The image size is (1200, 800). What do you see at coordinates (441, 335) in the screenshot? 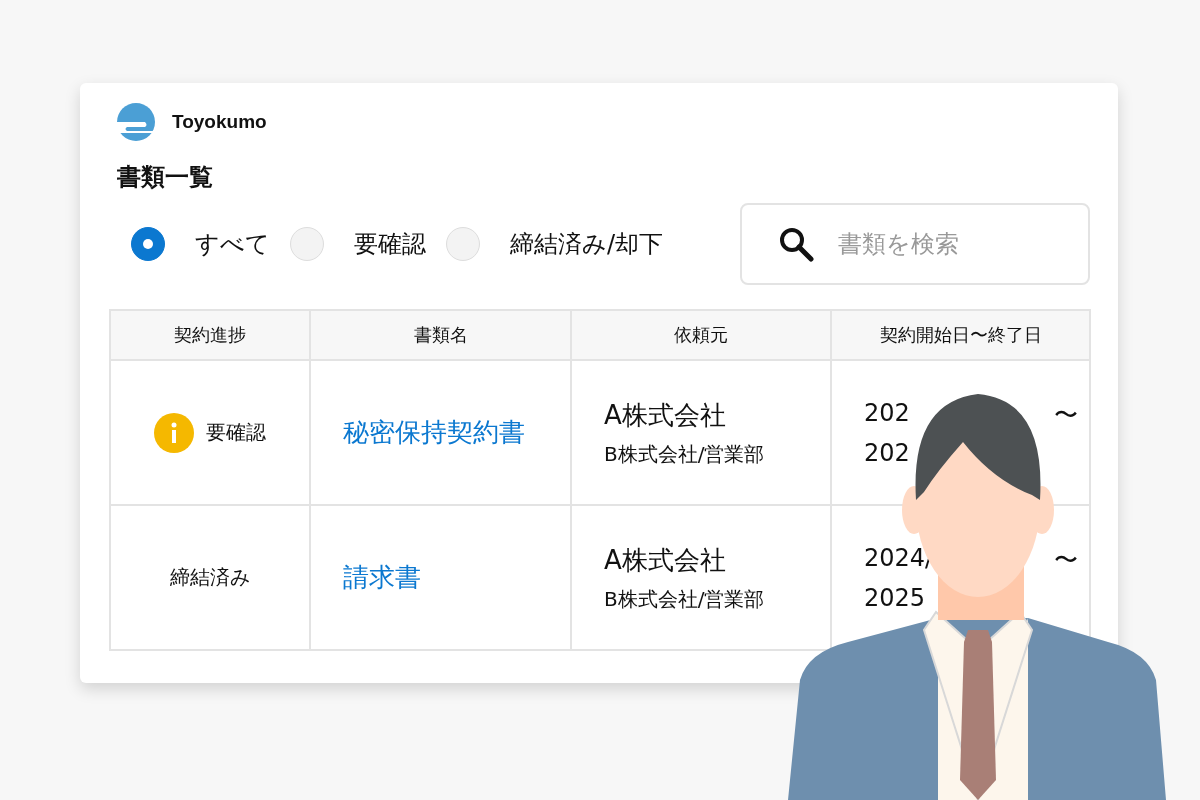
I see `column-header: 書類名` at bounding box center [441, 335].